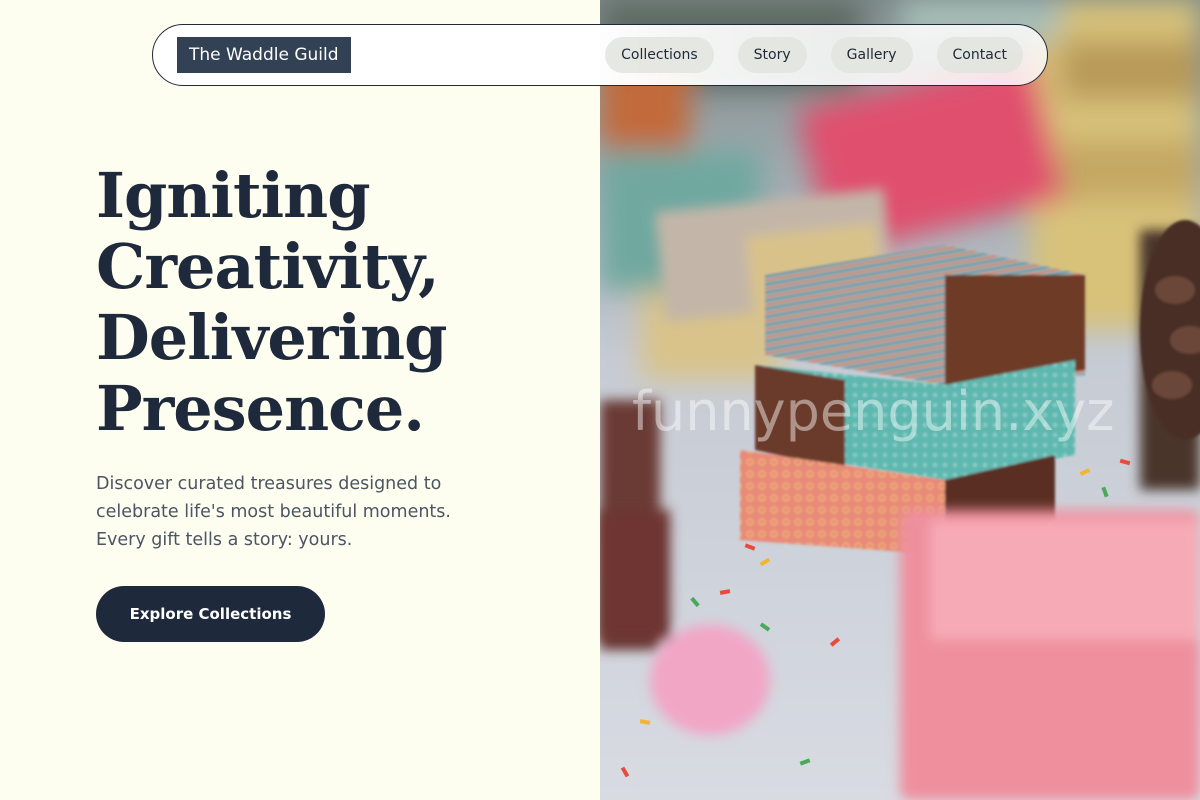 This screenshot has width=1200, height=800. I want to click on nav-link-gallery: Gallery, so click(871, 55).